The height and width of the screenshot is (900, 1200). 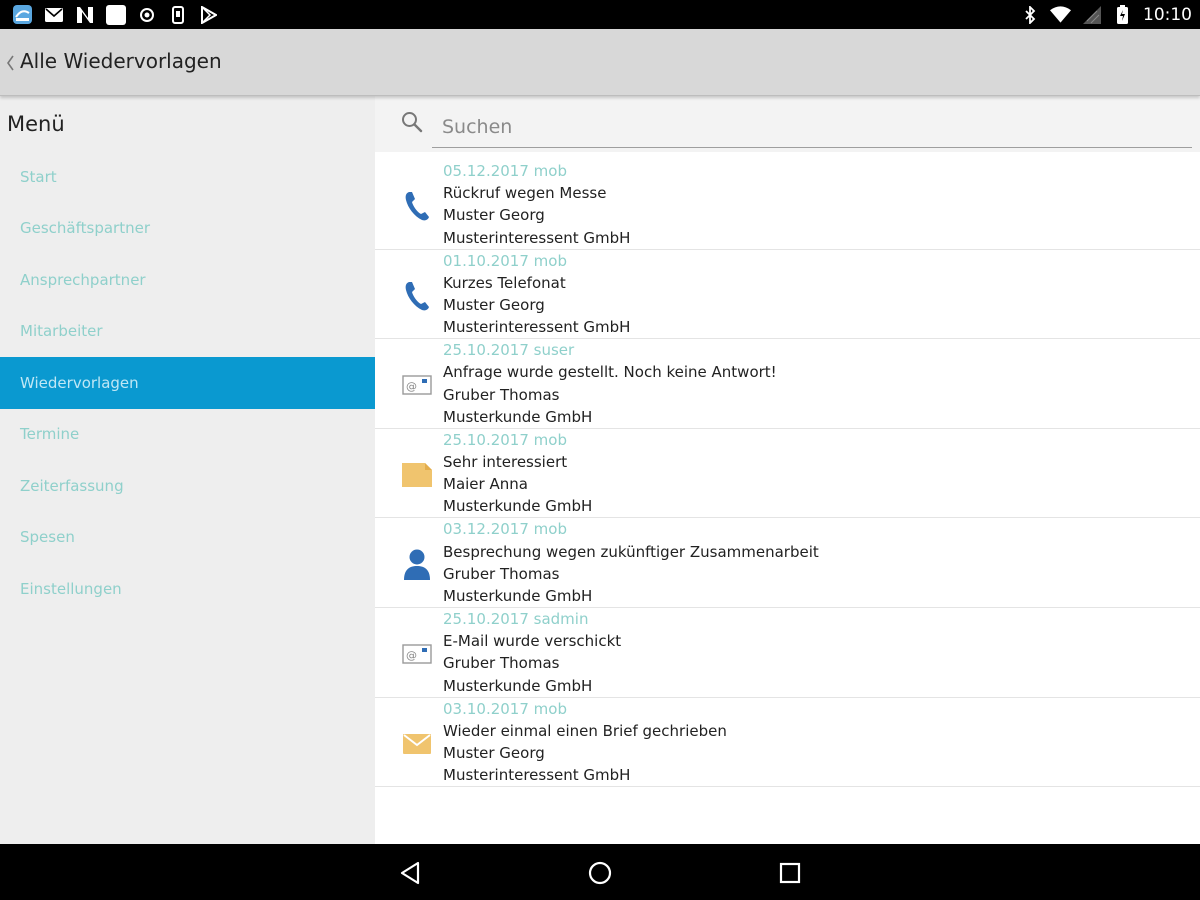 I want to click on notification-icons, so click(x=115, y=14).